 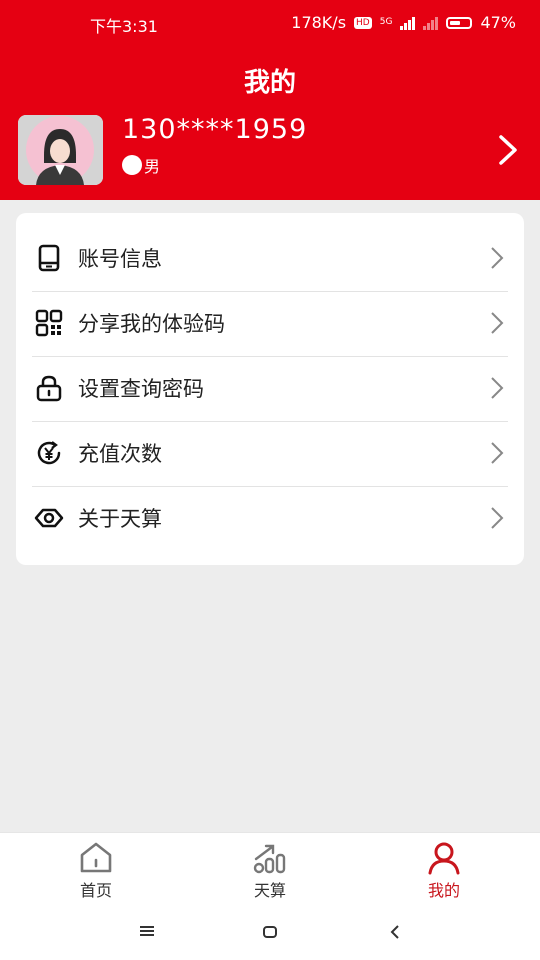 I want to click on menu-item-query-password: 设置查询密码, so click(x=270, y=388).